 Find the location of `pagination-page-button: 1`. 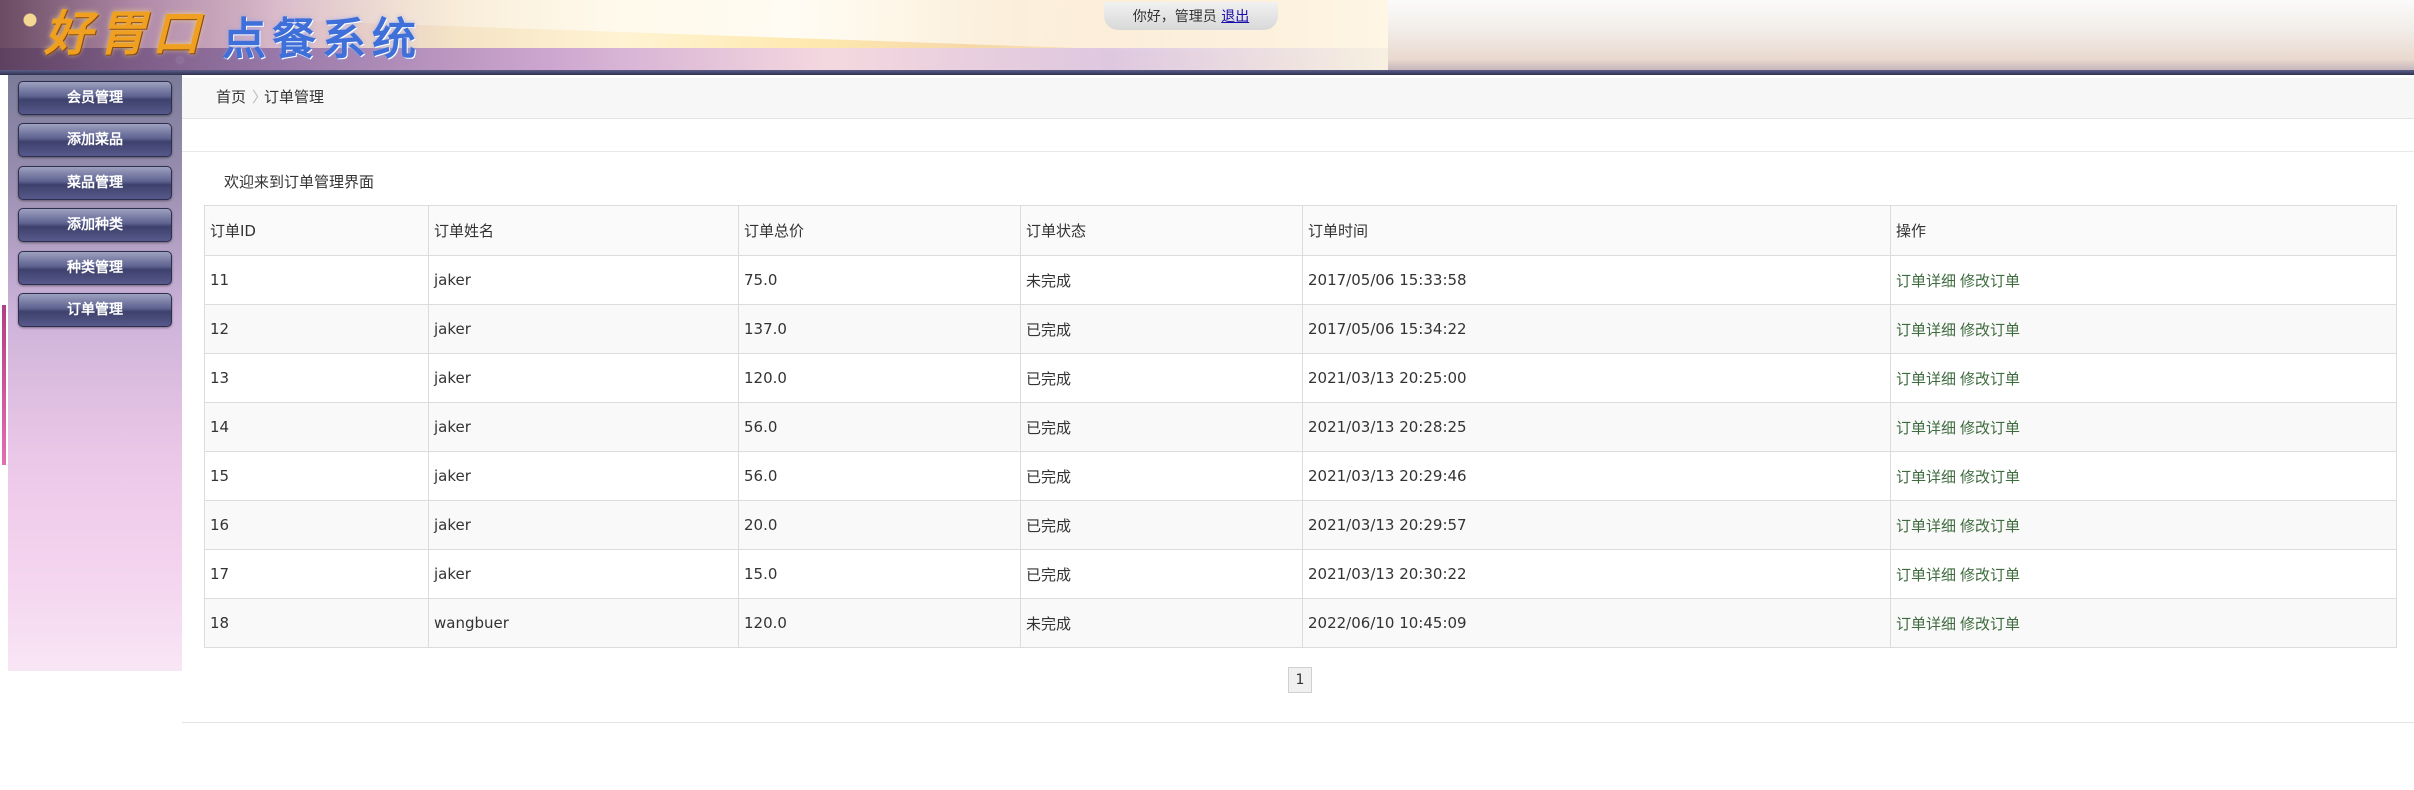

pagination-page-button: 1 is located at coordinates (1300, 680).